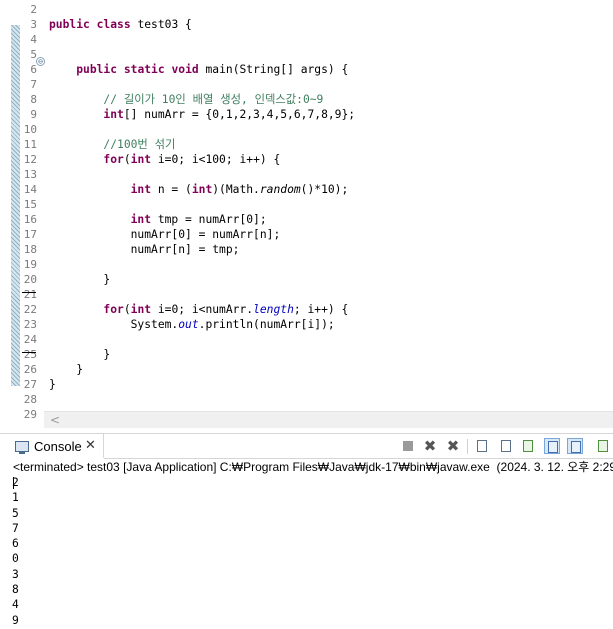  Describe the element at coordinates (430, 446) in the screenshot. I see `remove-launch-button: ✖` at that location.